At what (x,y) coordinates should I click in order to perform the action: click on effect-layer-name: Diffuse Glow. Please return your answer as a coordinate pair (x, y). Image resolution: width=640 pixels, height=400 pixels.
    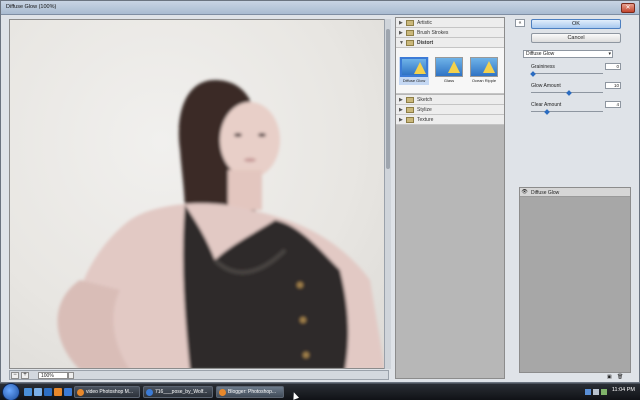
    Looking at the image, I should click on (545, 193).